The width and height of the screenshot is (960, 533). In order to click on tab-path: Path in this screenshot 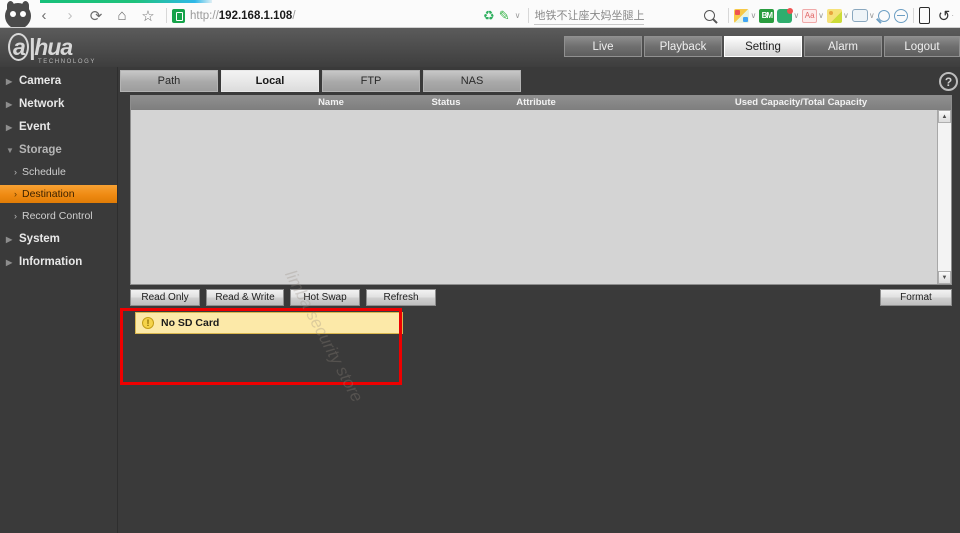, I will do `click(169, 81)`.